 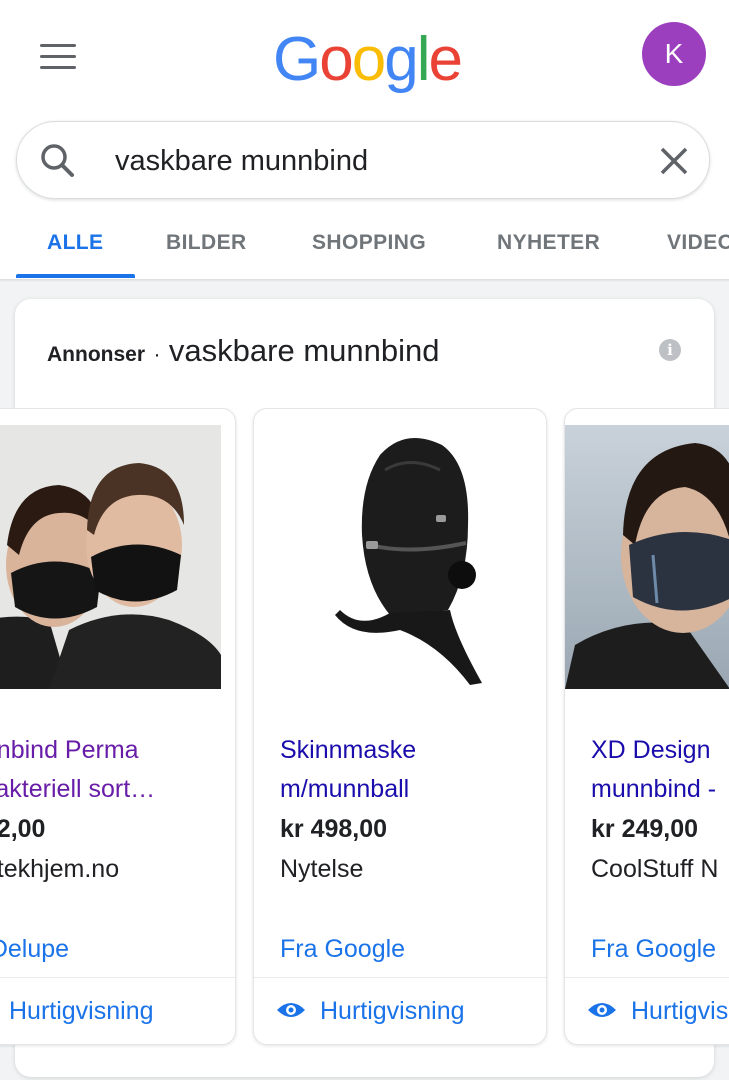 I want to click on avatar: K, so click(x=674, y=54).